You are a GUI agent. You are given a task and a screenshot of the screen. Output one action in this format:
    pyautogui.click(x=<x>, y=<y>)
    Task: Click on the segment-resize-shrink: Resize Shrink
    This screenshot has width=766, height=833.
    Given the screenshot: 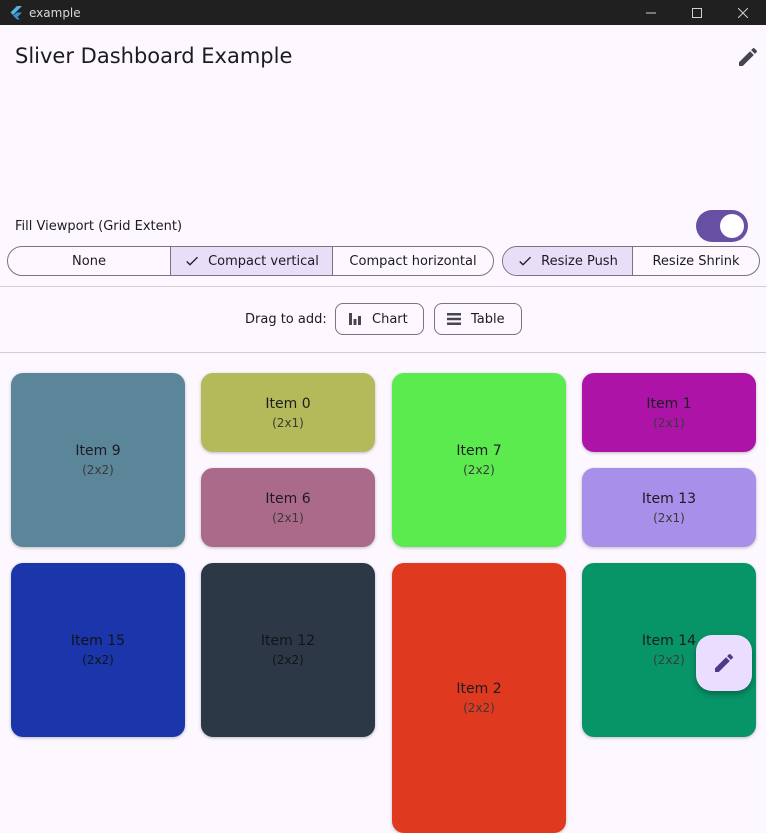 What is the action you would take?
    pyautogui.click(x=695, y=261)
    